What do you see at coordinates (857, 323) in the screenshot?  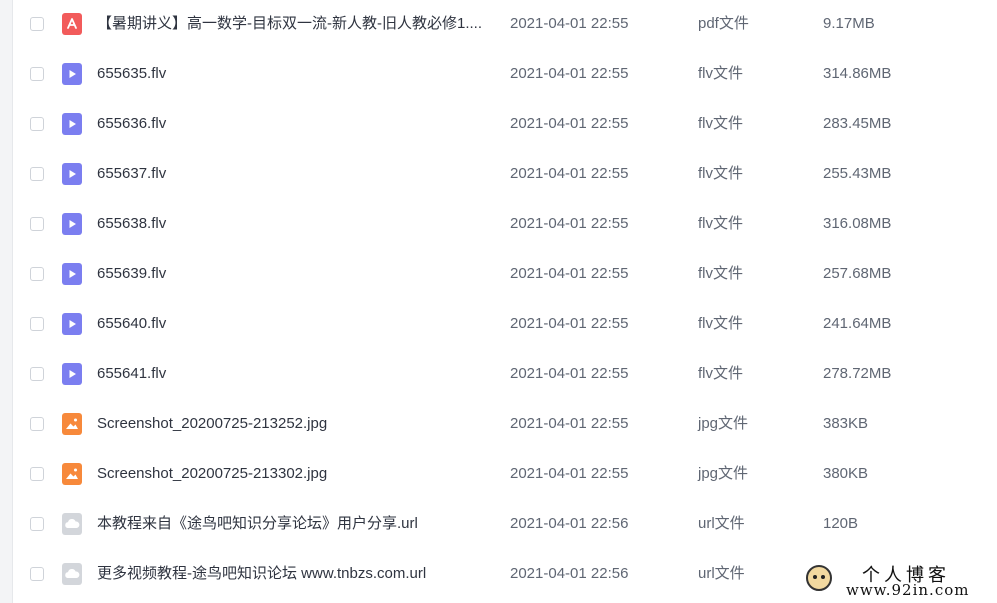 I see `file-size: 241.64MB` at bounding box center [857, 323].